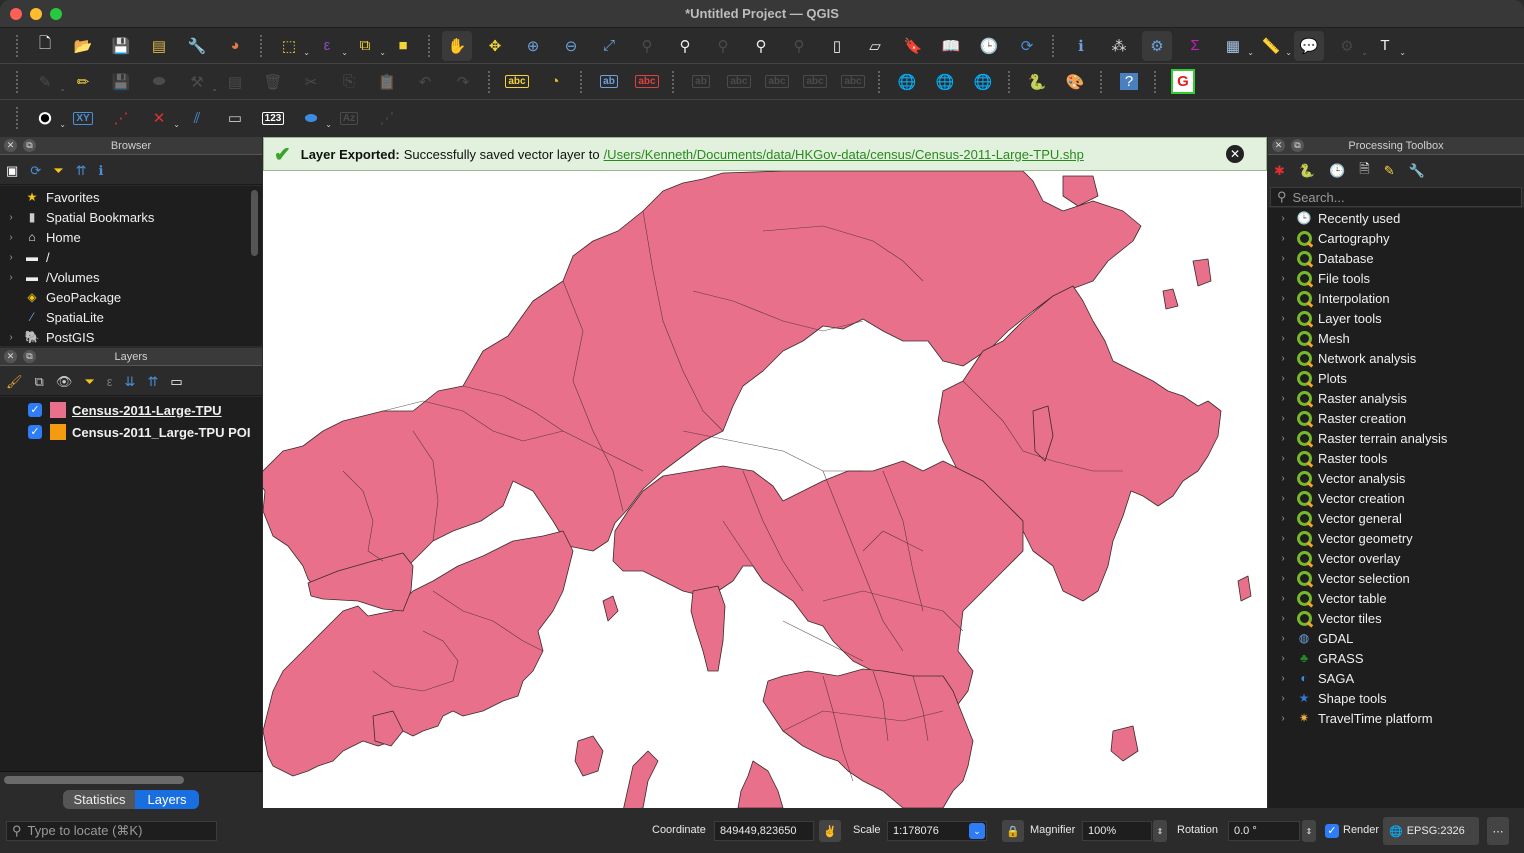  I want to click on processing-provider-item: › Vector table, so click(1396, 598).